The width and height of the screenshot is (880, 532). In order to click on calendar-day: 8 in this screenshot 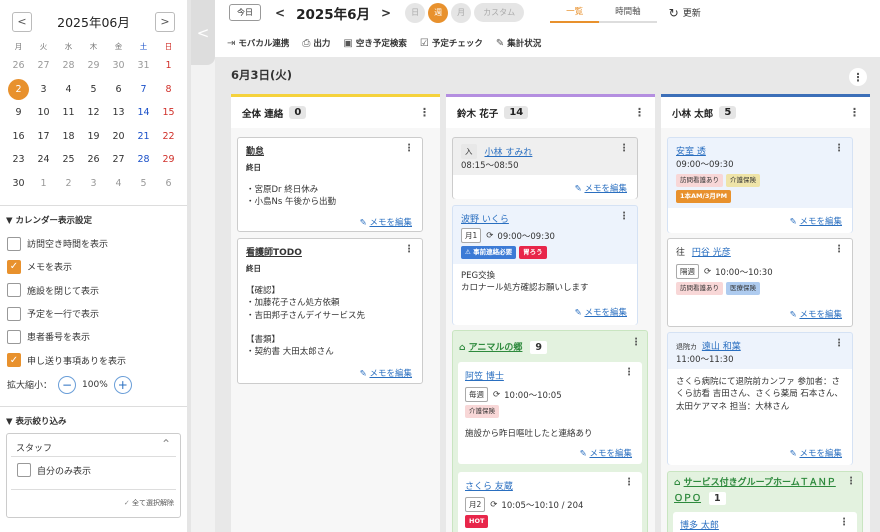, I will do `click(168, 89)`.